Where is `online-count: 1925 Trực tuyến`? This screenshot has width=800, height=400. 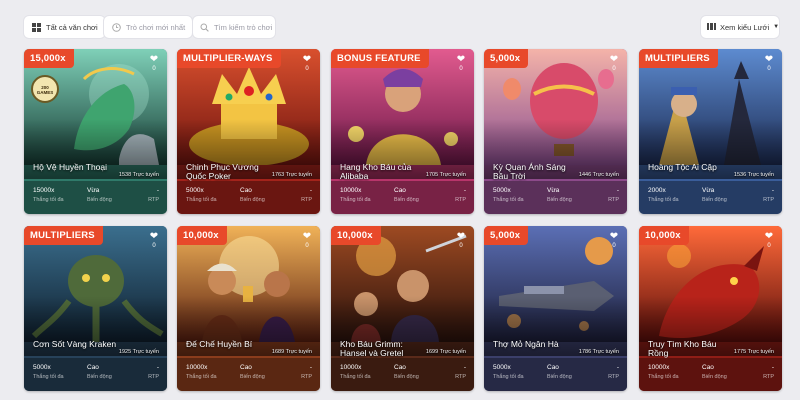
online-count: 1925 Trực tuyến is located at coordinates (138, 352).